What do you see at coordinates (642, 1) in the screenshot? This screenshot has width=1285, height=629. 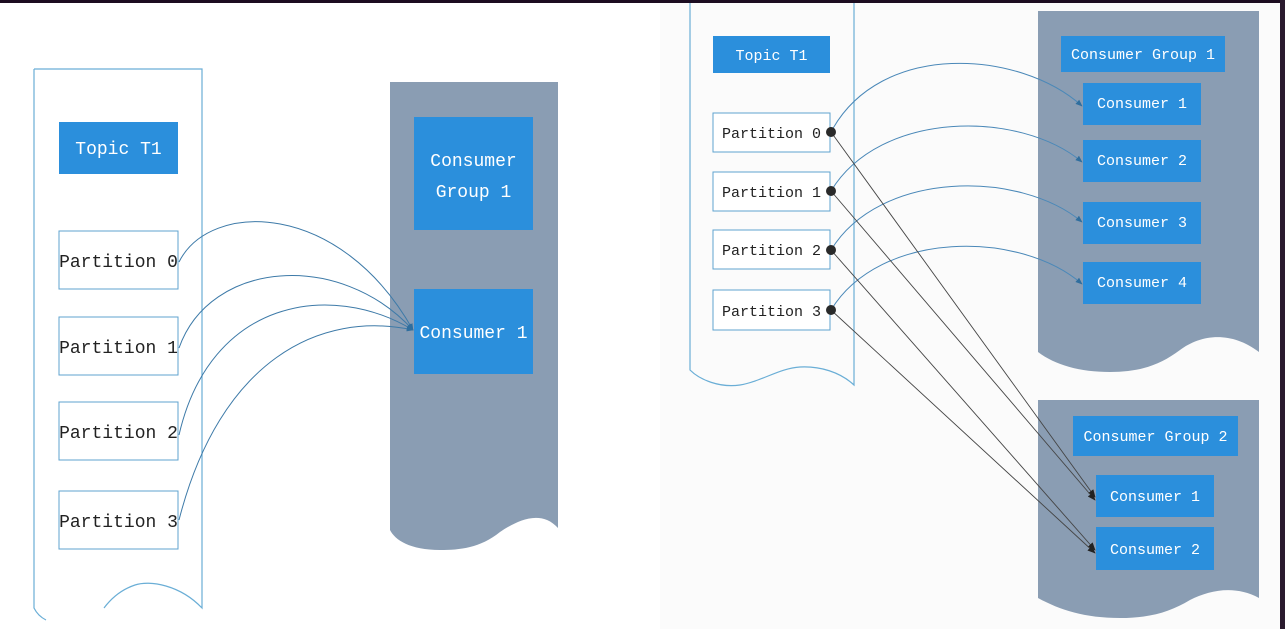 I see `top-bar` at bounding box center [642, 1].